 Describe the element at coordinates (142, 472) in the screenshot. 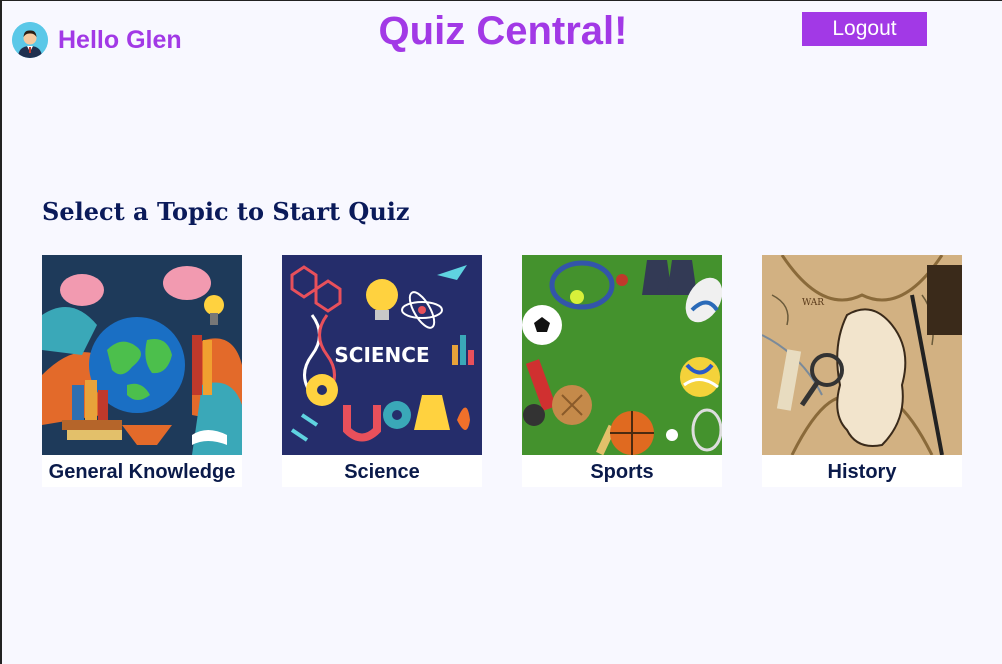

I see `topic-label: General Knowledge` at that location.